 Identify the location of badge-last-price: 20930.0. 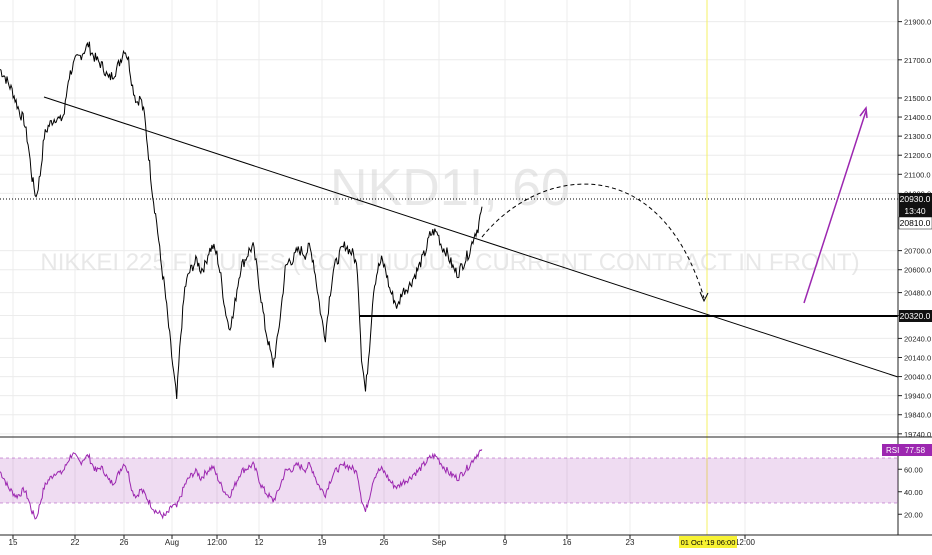
(915, 199).